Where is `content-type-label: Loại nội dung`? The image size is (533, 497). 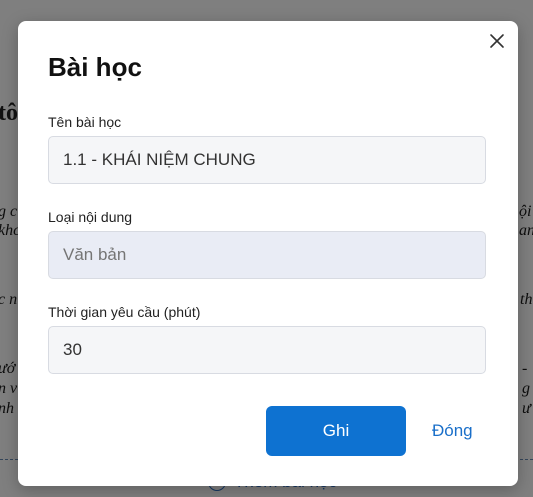
content-type-label: Loại nội dung is located at coordinates (90, 217).